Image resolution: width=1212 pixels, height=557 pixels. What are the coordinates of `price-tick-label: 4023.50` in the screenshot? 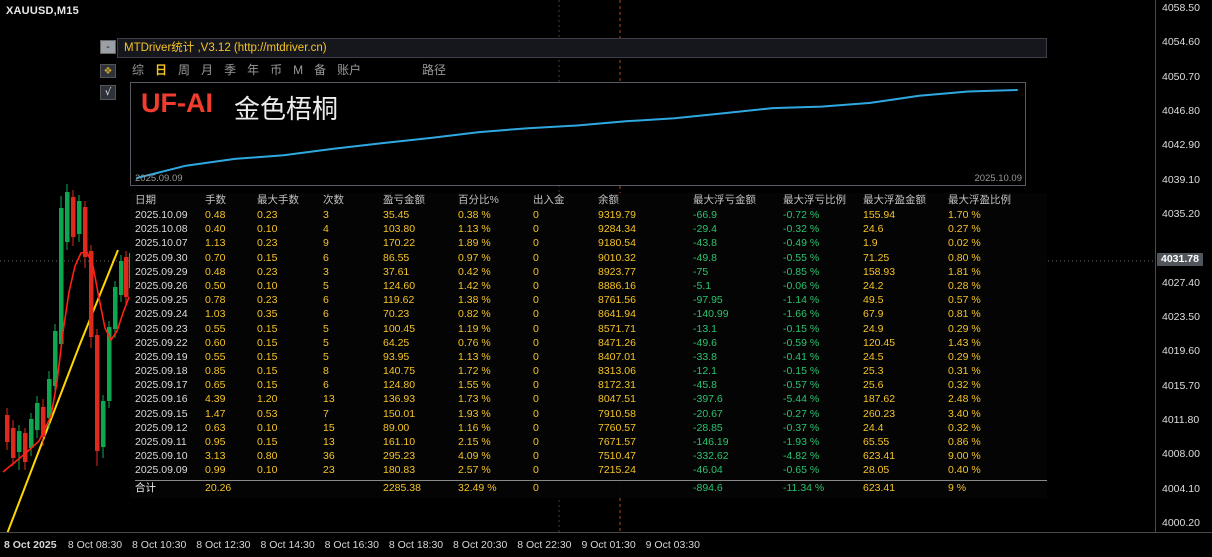 It's located at (1181, 316).